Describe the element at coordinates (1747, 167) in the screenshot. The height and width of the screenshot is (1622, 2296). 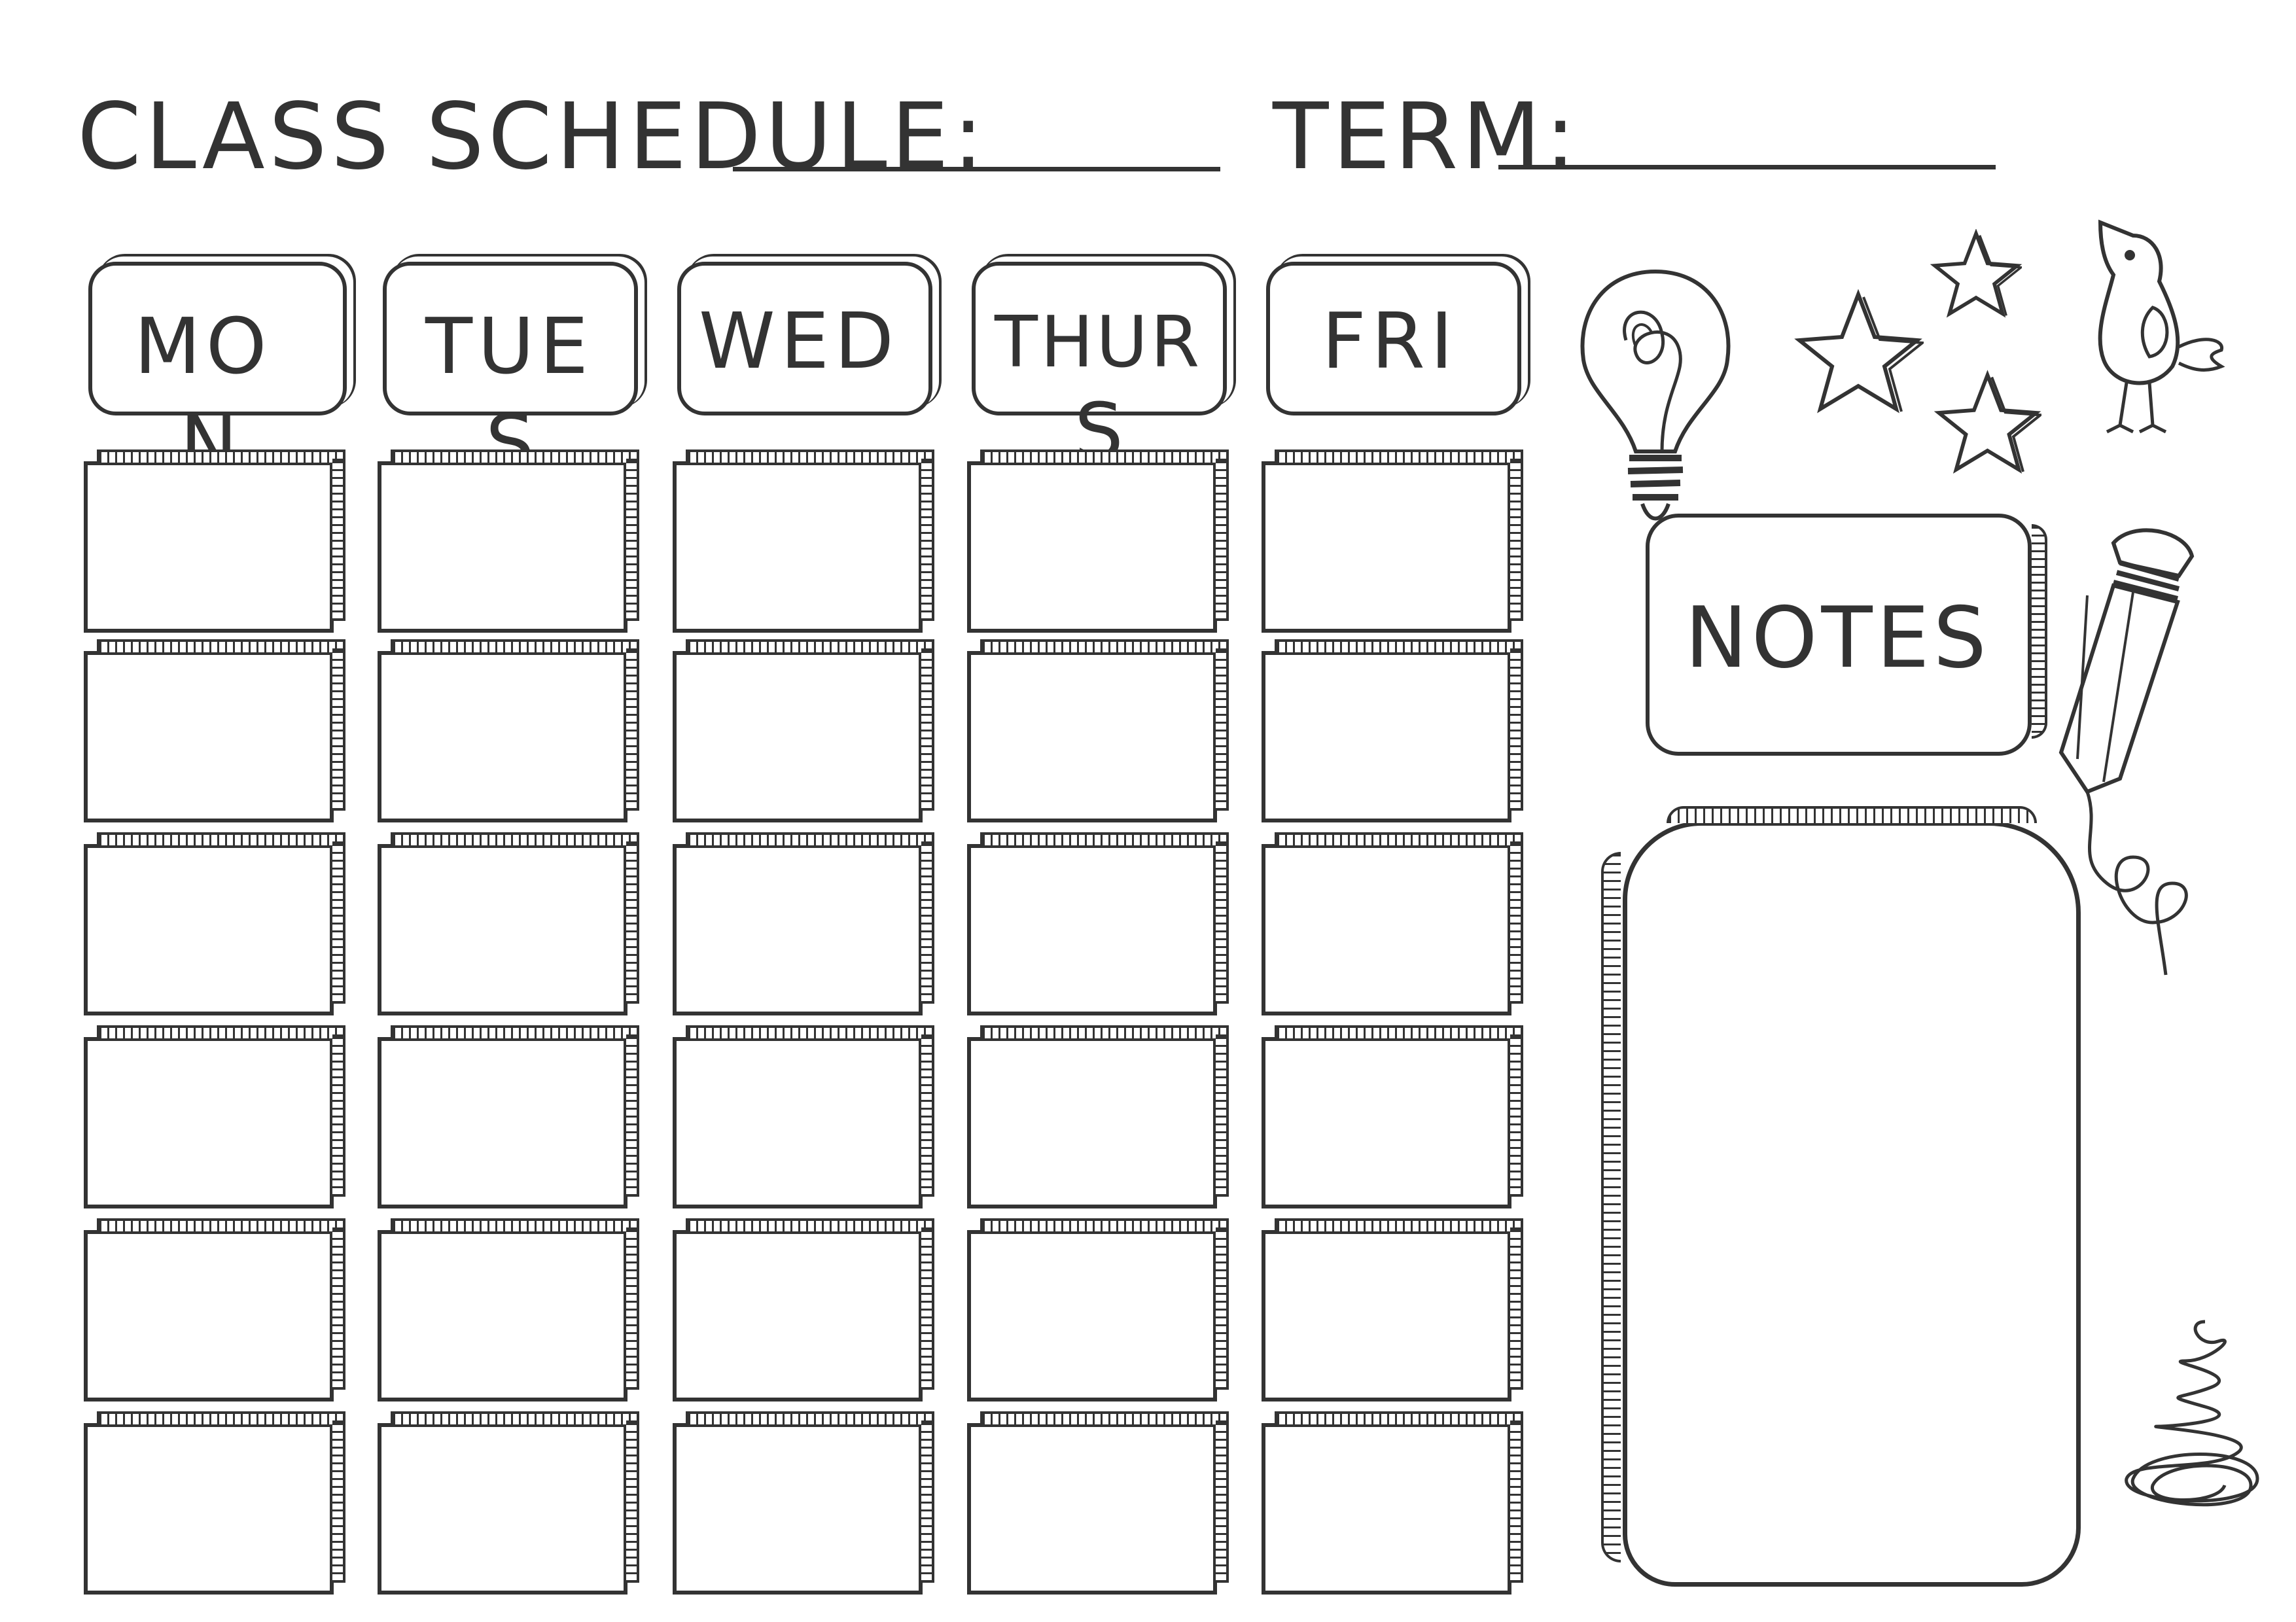
I see `term-line` at that location.